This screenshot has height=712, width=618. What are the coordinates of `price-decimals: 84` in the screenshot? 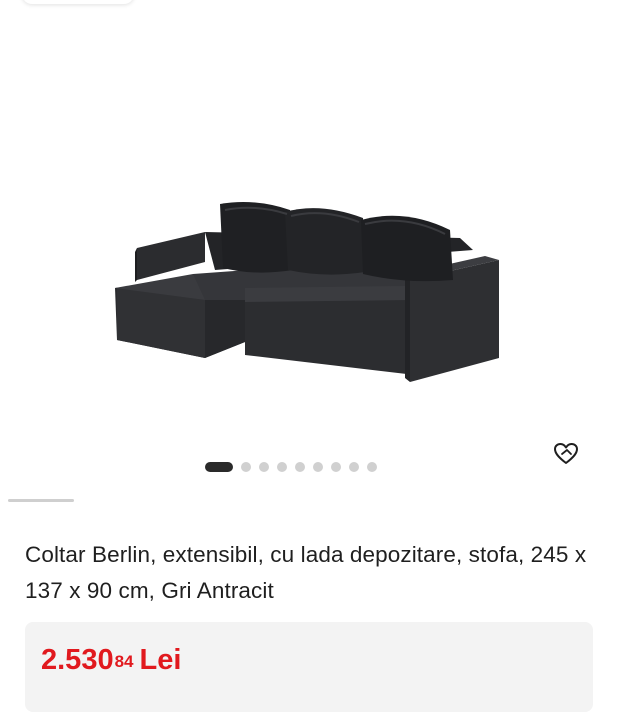 It's located at (124, 661).